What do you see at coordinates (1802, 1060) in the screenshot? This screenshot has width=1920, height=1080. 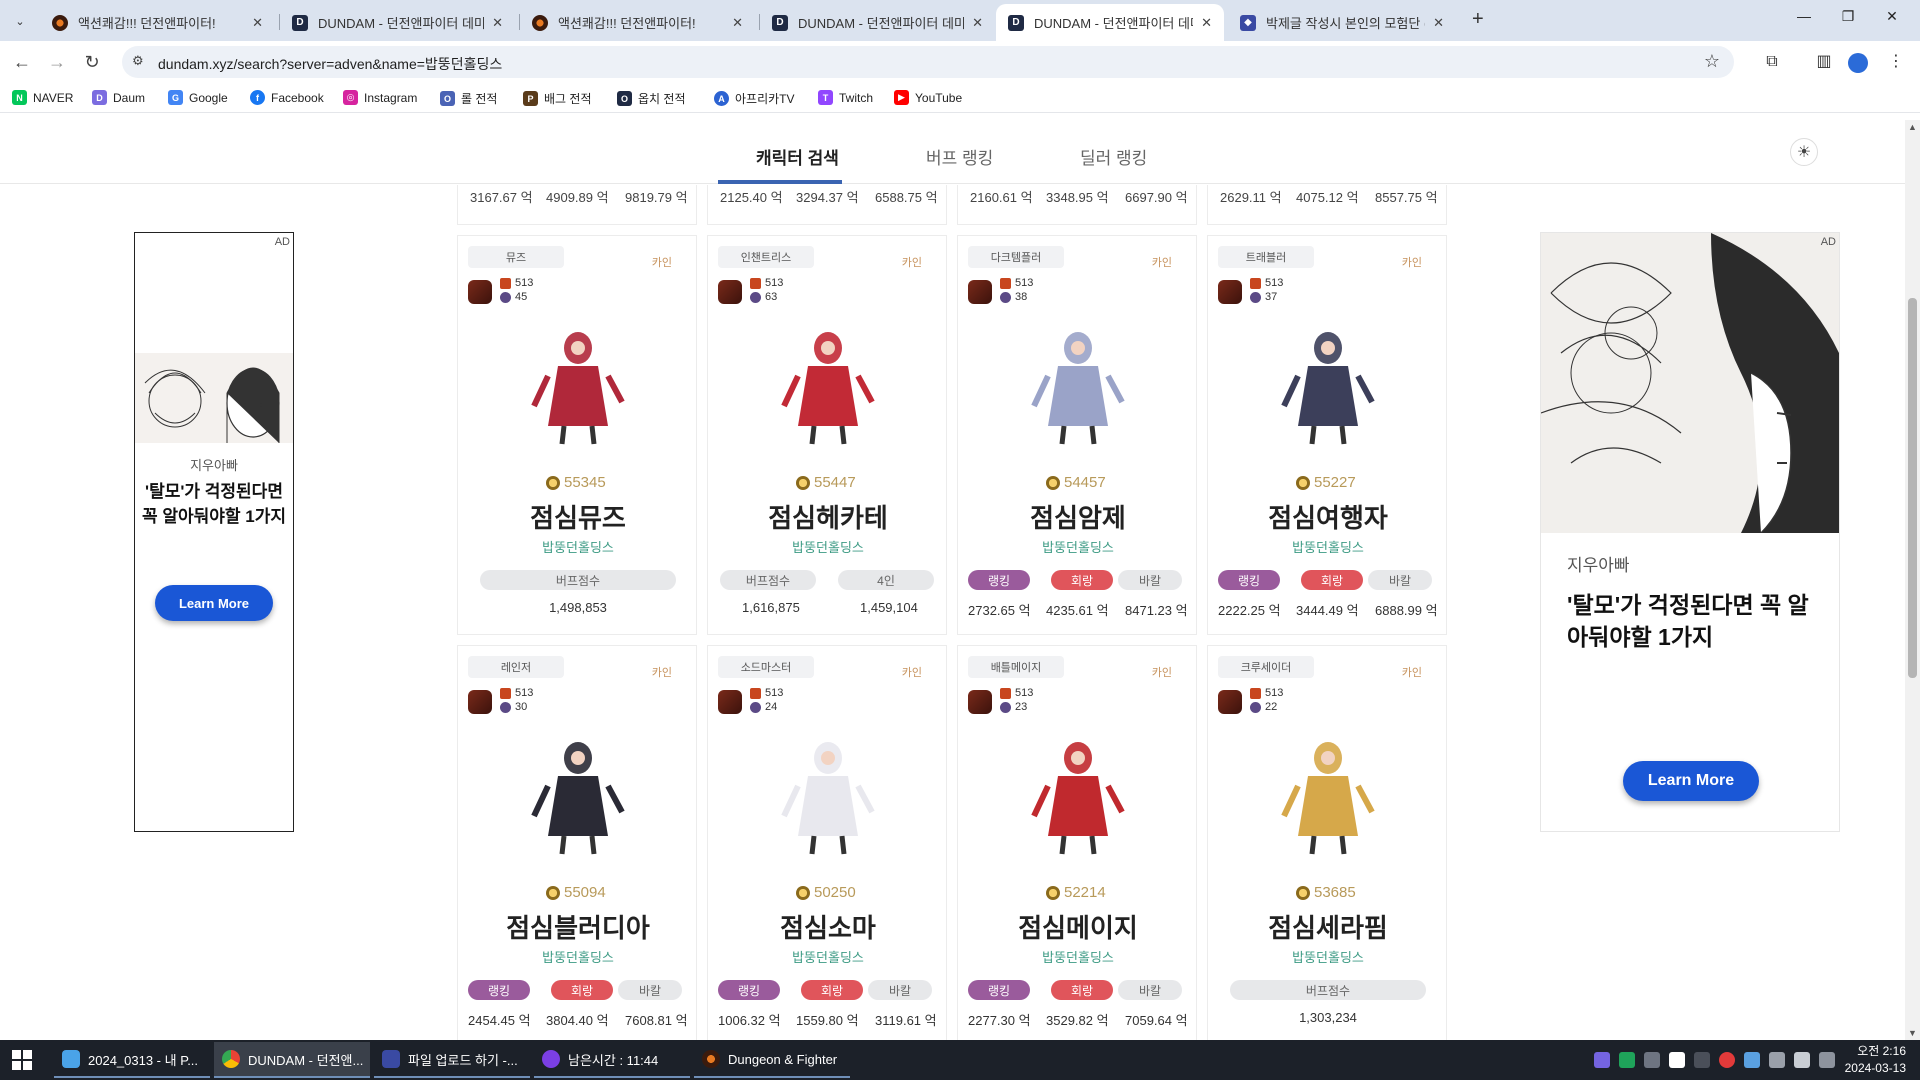 I see `volume-icon` at bounding box center [1802, 1060].